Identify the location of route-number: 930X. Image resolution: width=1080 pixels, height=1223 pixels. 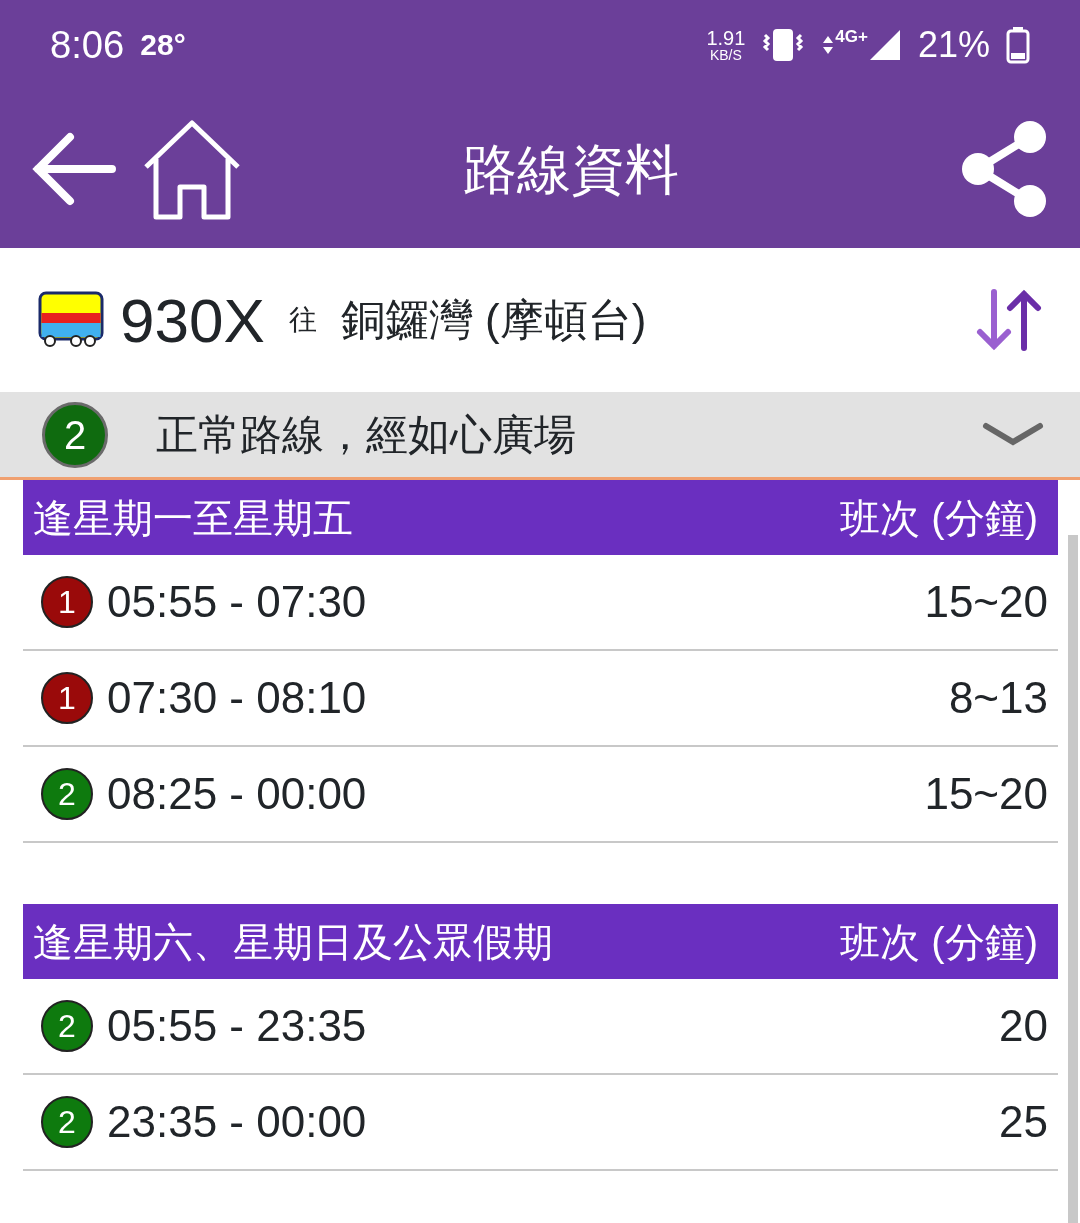
(192, 320).